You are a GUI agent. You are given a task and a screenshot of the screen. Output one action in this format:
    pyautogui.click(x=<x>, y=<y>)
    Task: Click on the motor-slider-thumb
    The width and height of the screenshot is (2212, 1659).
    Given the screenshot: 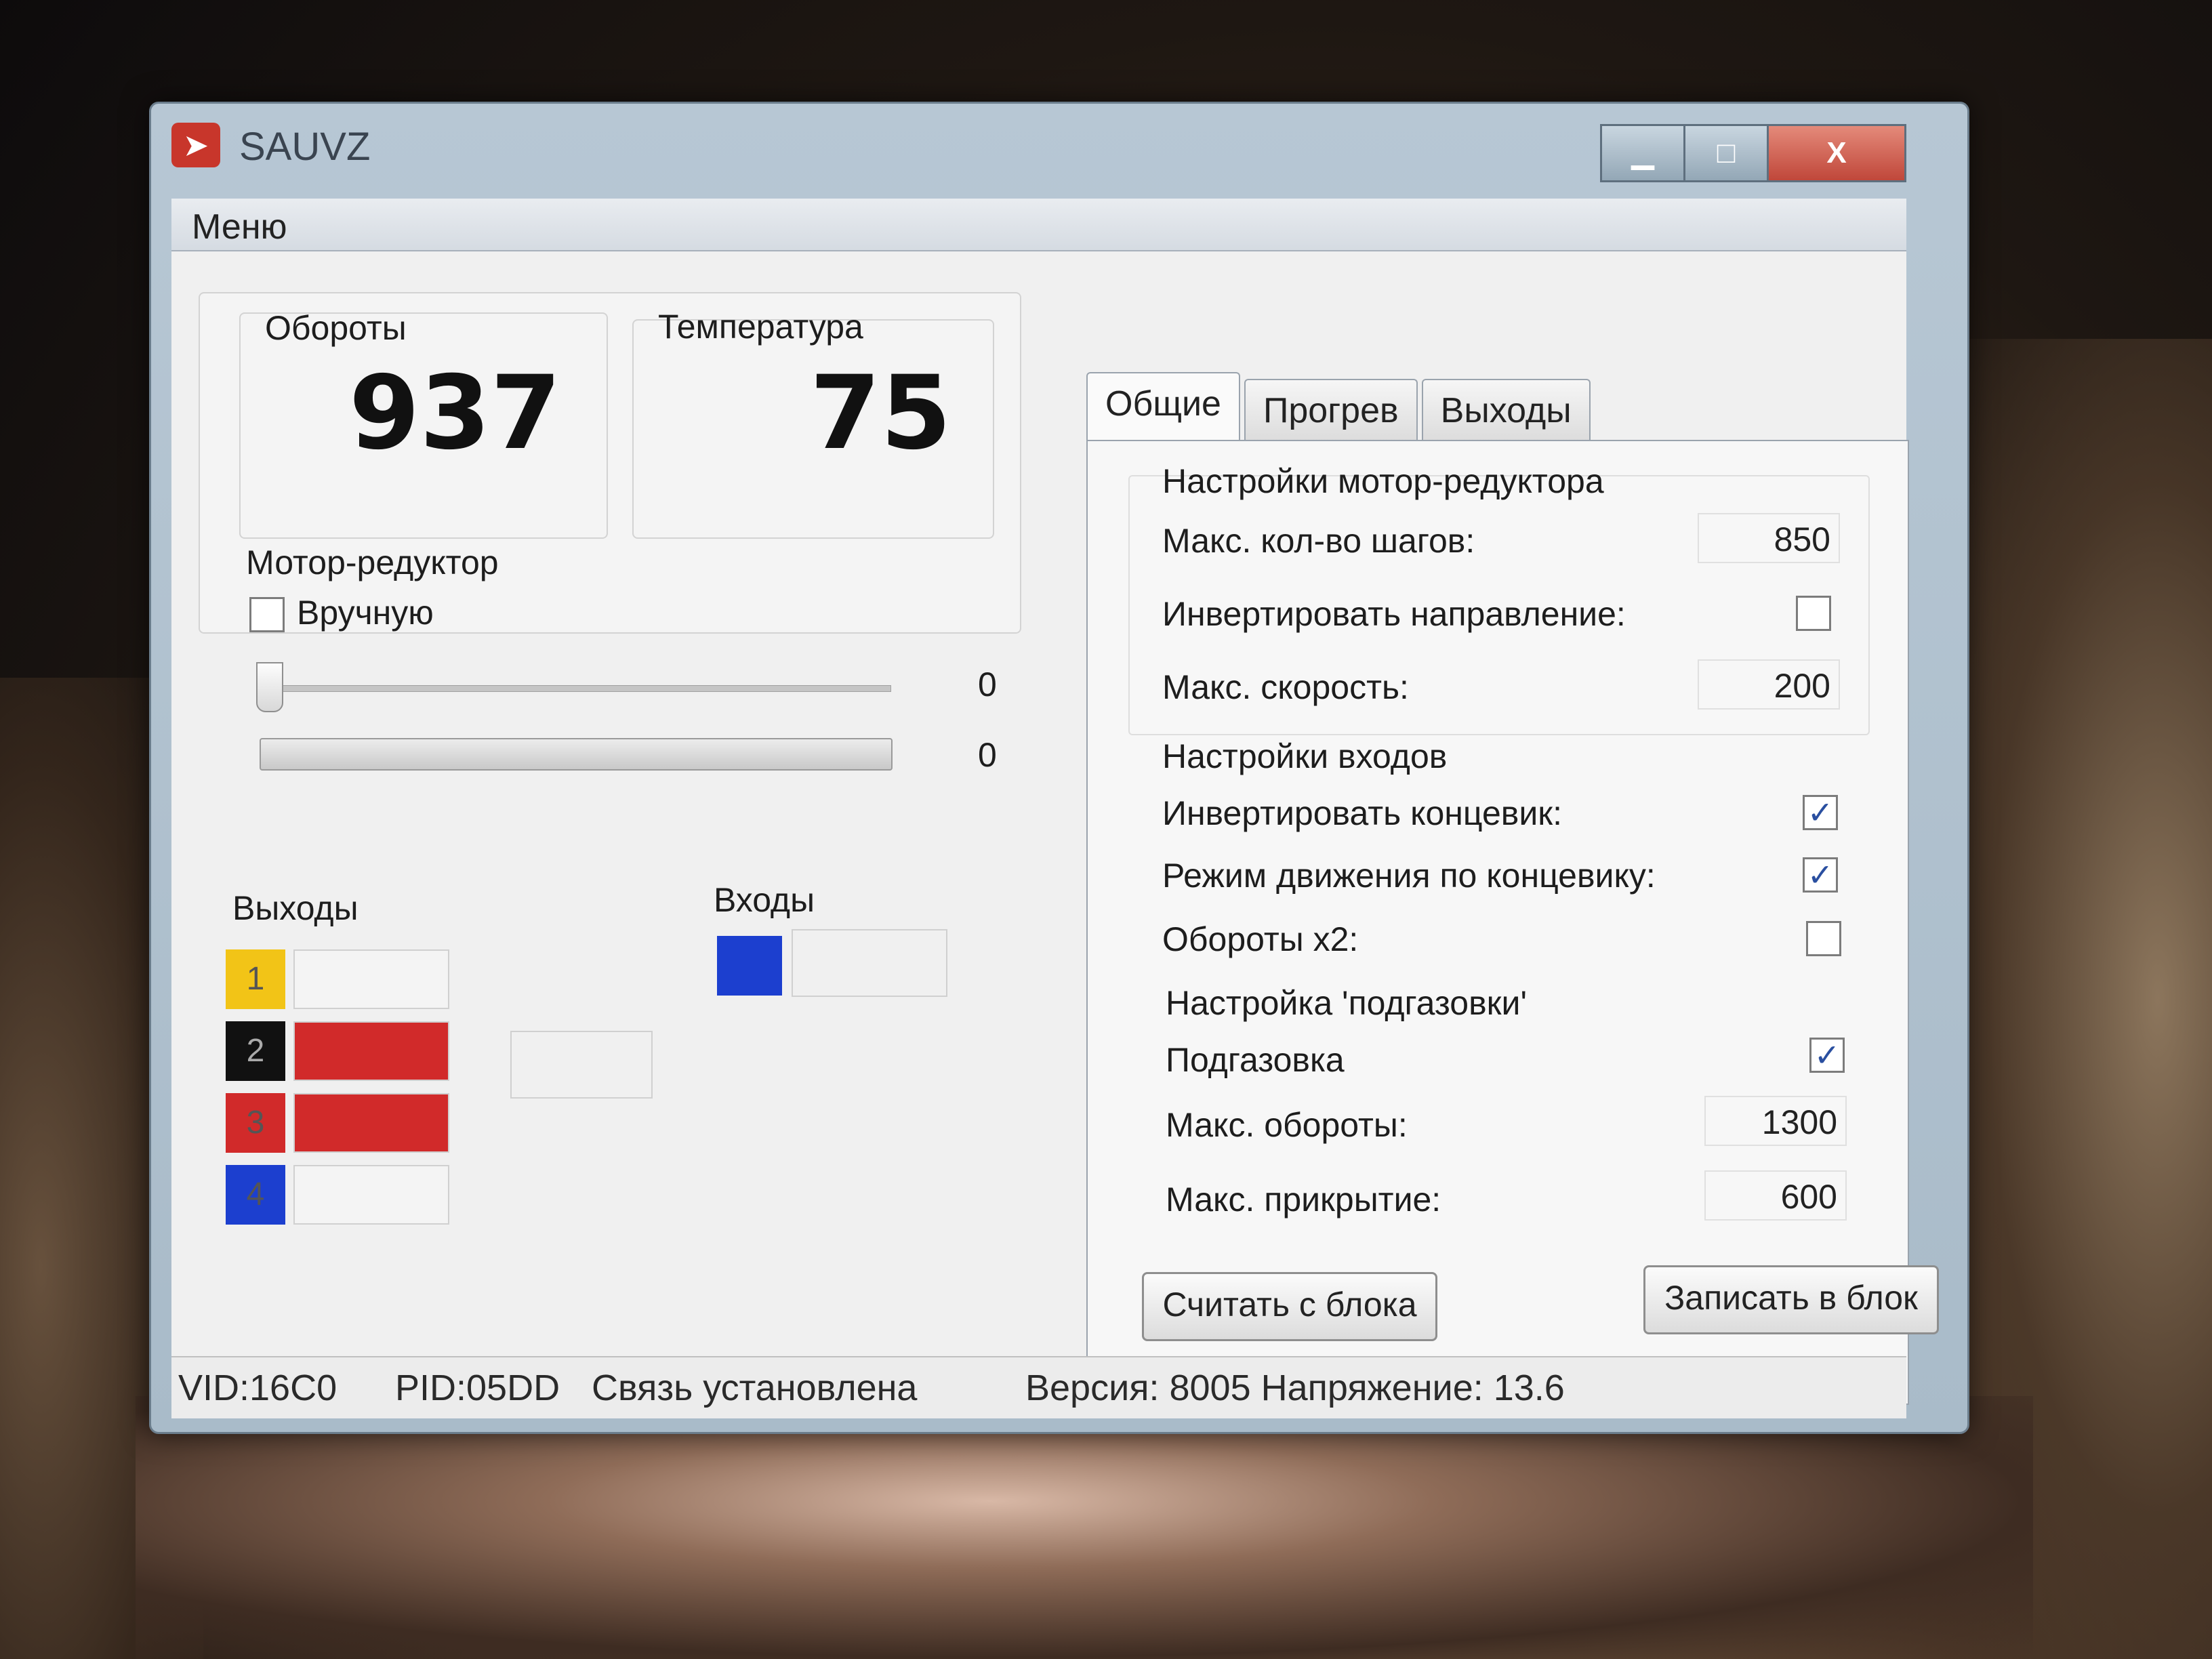 What is the action you would take?
    pyautogui.click(x=269, y=687)
    